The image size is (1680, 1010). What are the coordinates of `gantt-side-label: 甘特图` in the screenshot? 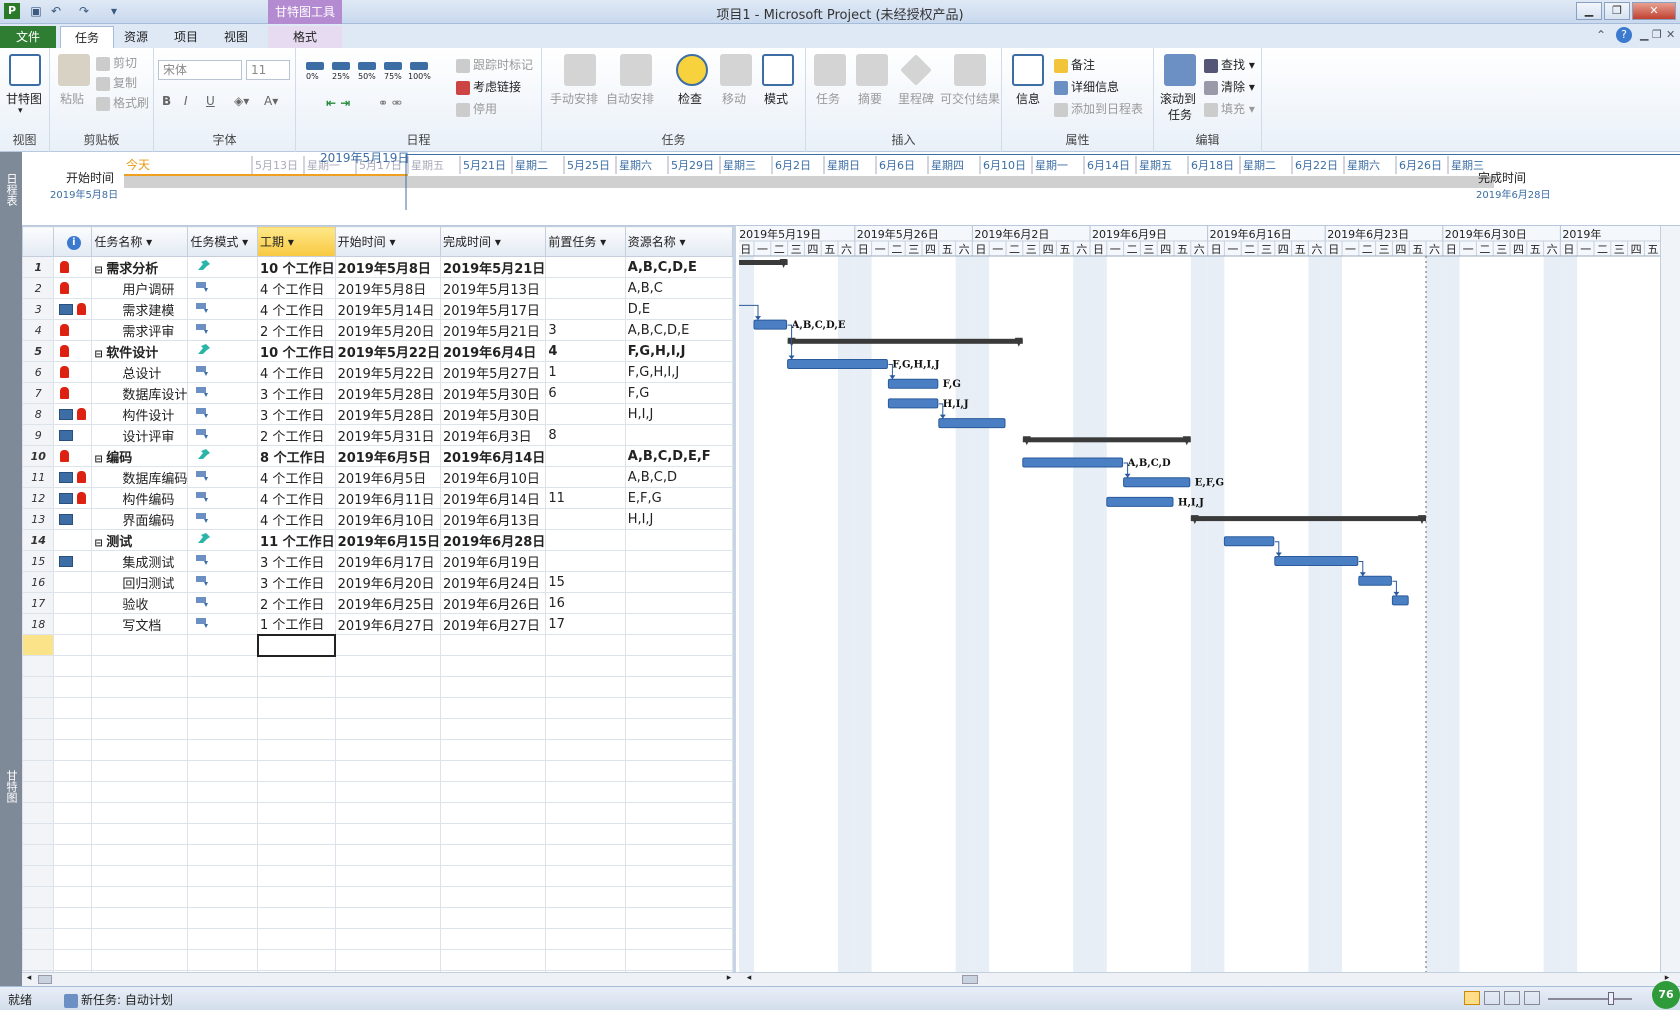 It's located at (11, 606).